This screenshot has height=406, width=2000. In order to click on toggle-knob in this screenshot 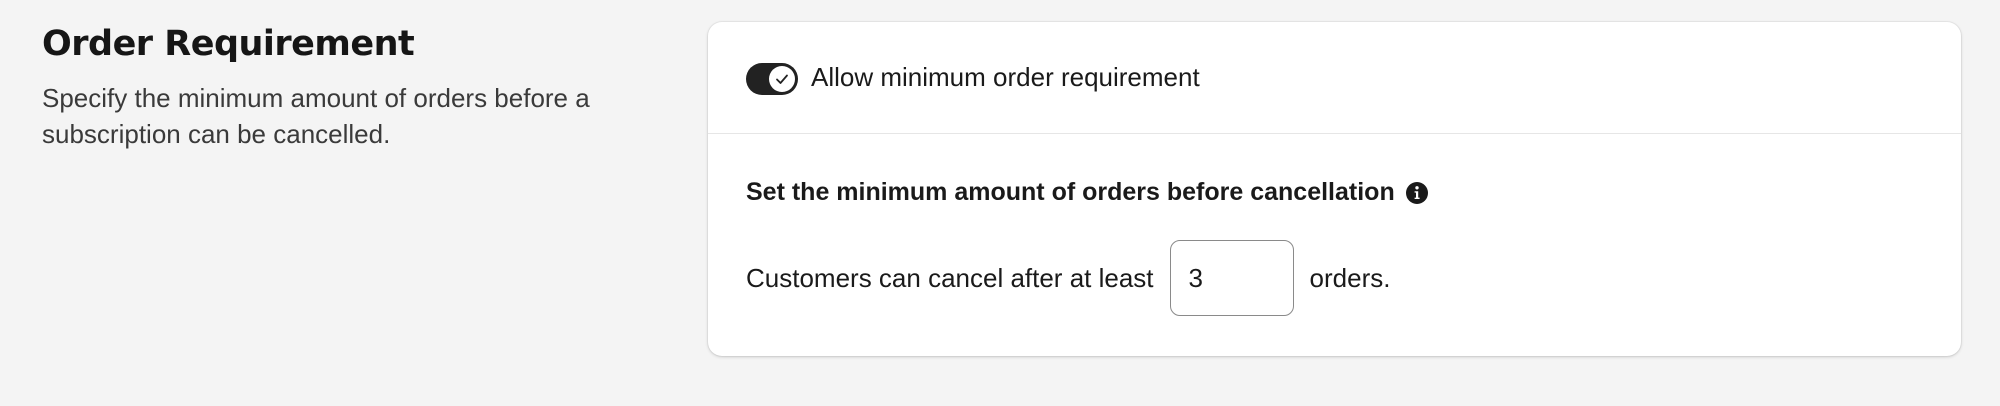, I will do `click(782, 78)`.